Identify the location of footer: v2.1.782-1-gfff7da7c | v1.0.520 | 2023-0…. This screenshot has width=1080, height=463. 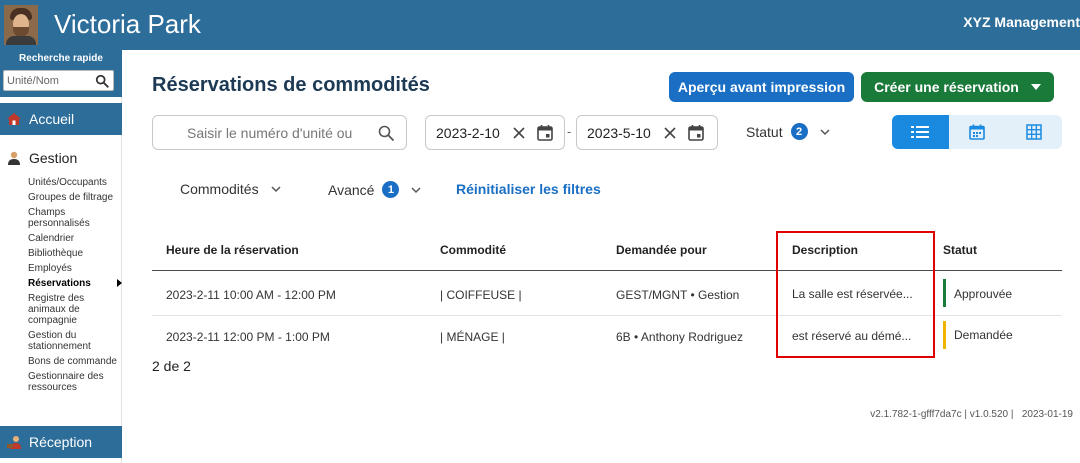
(971, 414).